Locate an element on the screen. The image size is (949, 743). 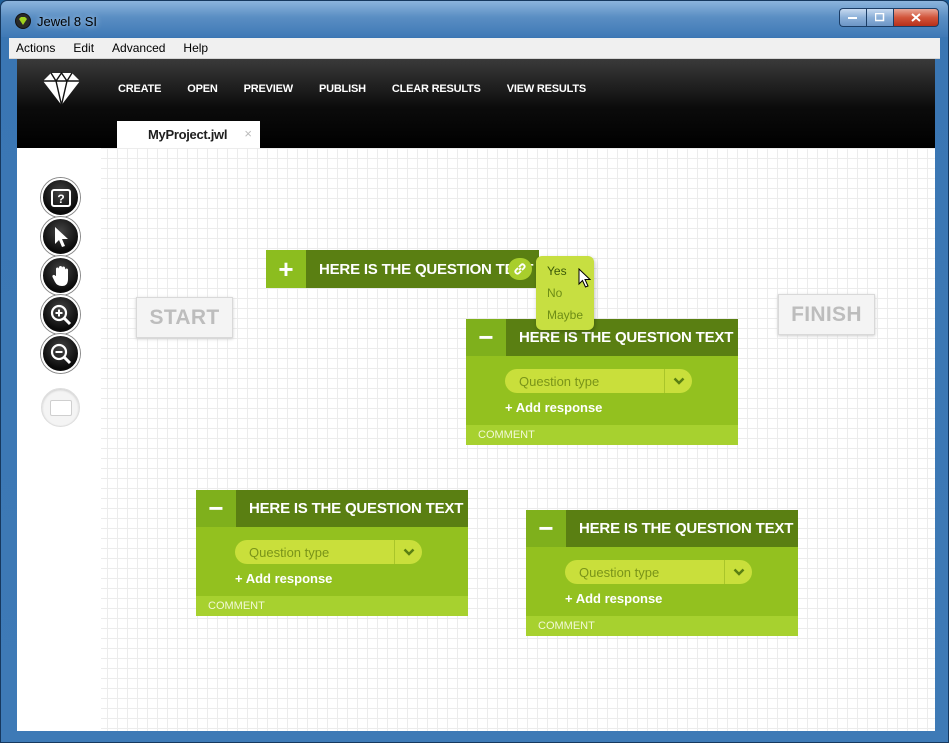
zoom-out-button is located at coordinates (60, 353).